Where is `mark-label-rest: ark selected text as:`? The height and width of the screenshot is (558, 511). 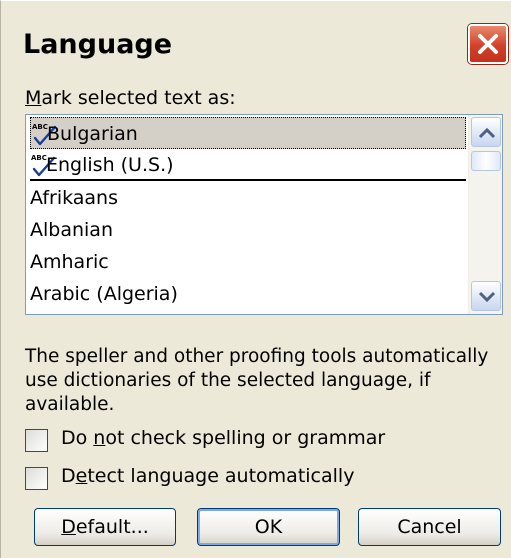
mark-label-rest: ark selected text as: is located at coordinates (138, 98).